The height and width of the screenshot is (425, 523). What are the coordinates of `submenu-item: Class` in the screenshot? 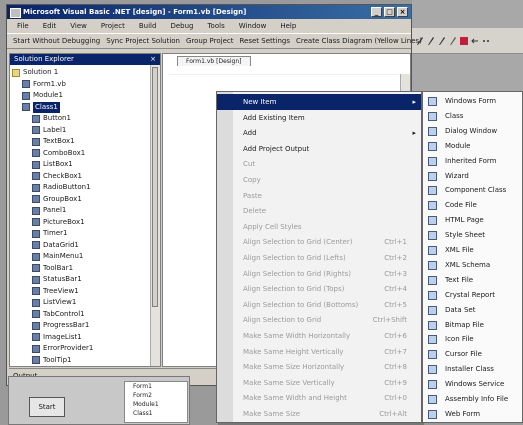 It's located at (472, 116).